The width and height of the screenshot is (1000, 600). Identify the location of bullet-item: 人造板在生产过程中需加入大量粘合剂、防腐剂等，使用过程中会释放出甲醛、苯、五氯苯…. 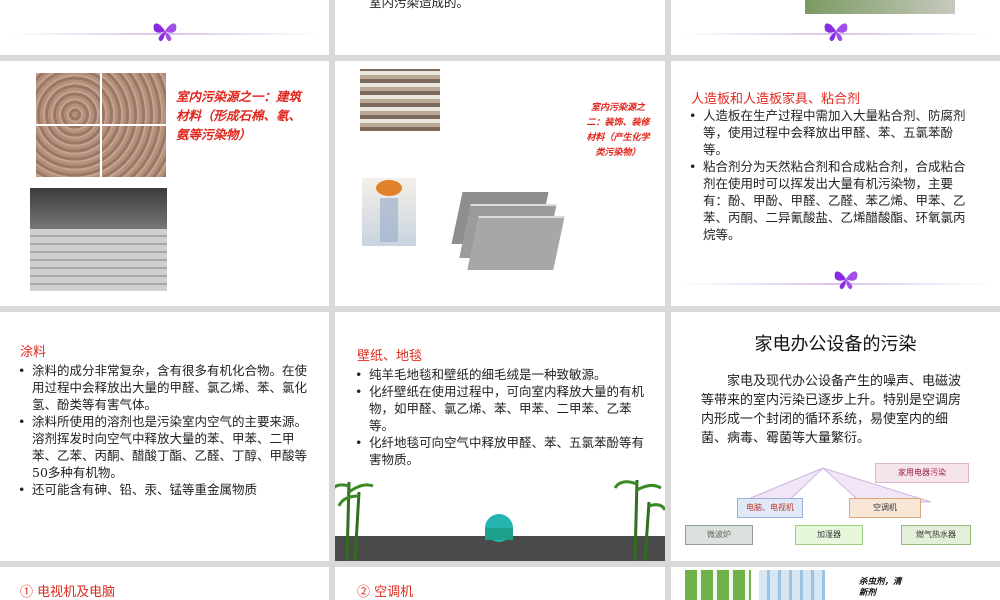
(830, 132).